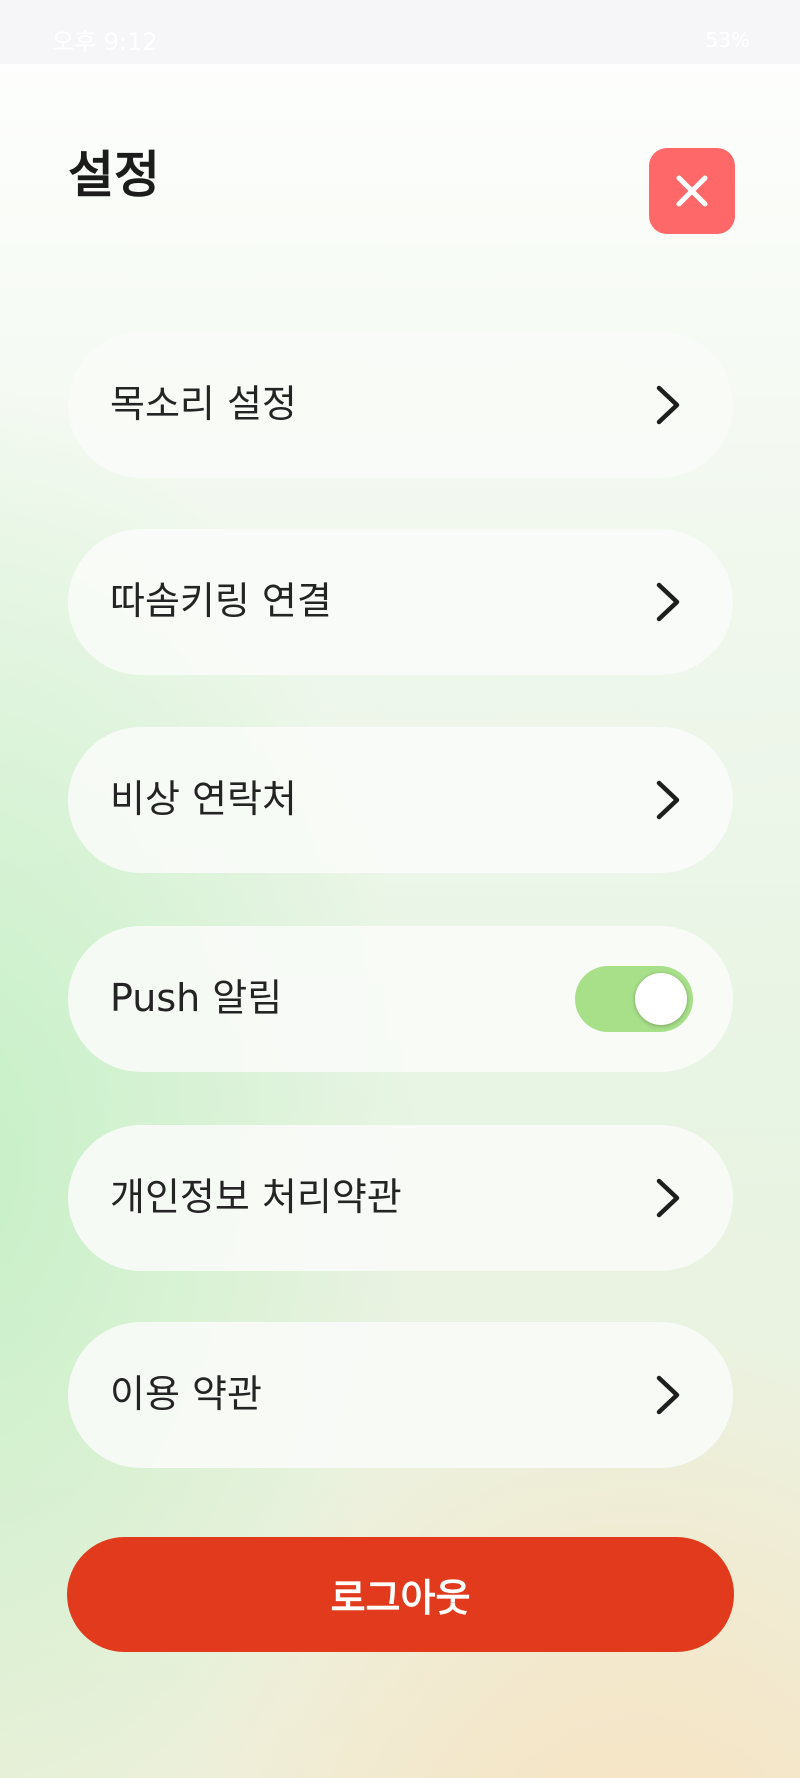  I want to click on close-icon, so click(692, 191).